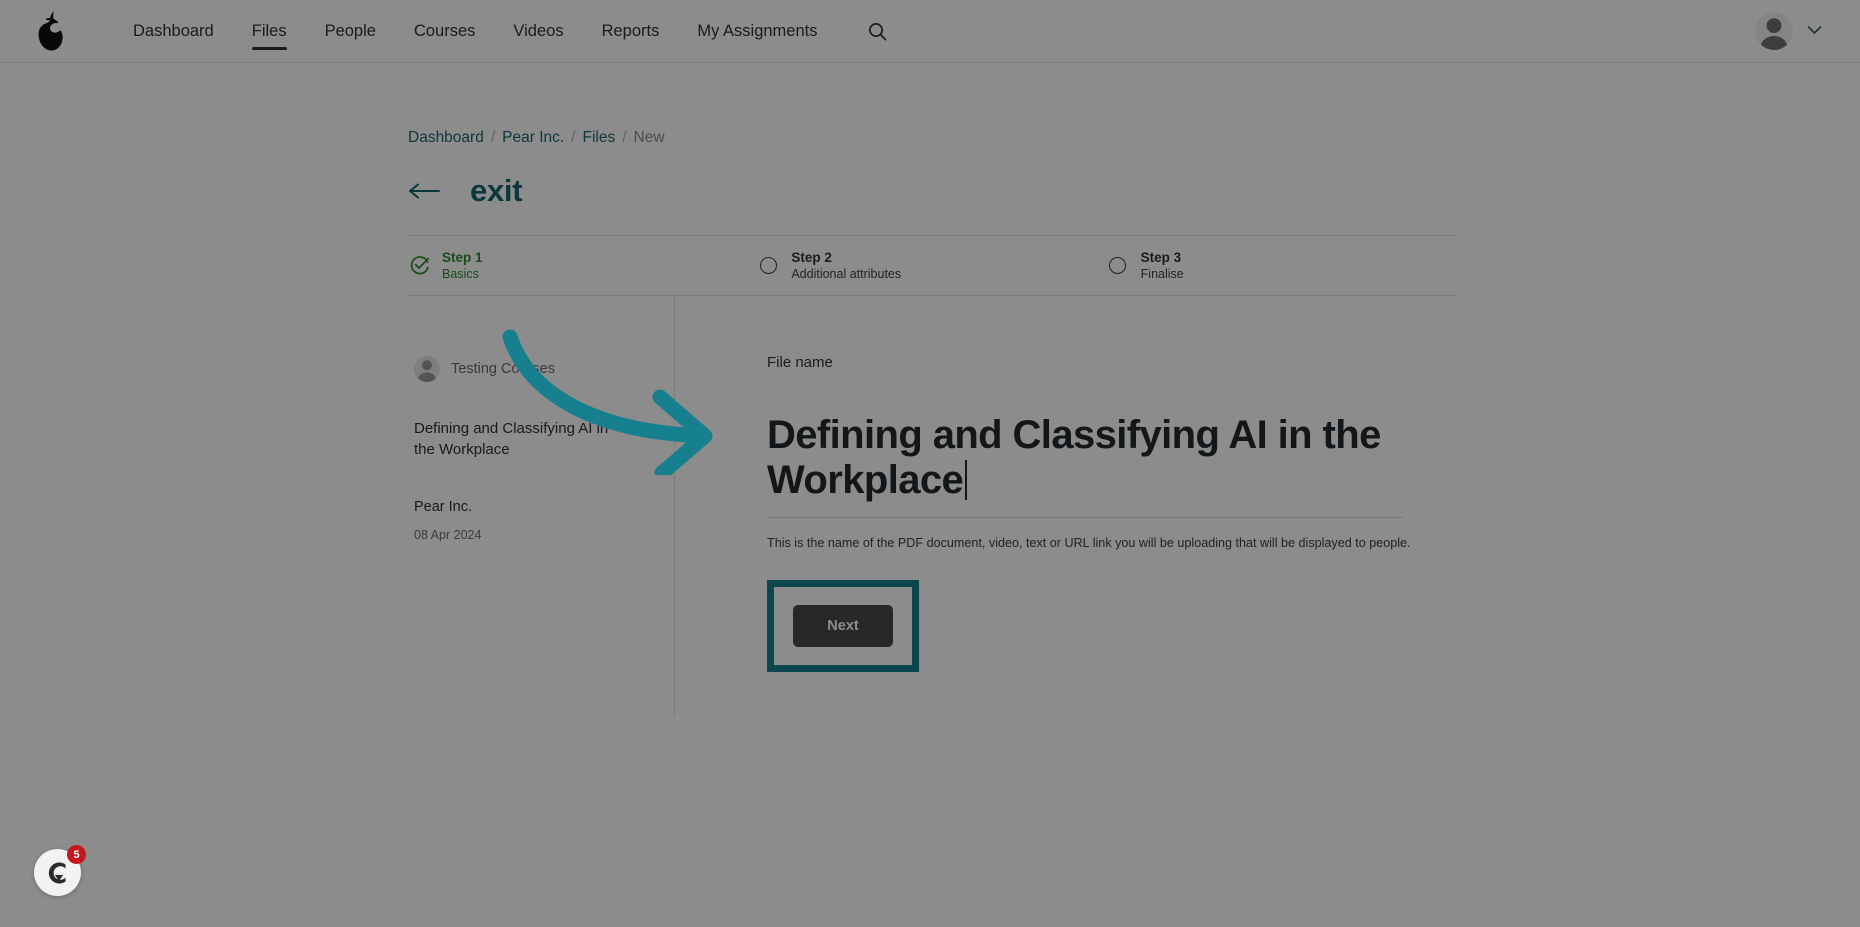 The width and height of the screenshot is (1860, 927). What do you see at coordinates (846, 274) in the screenshot?
I see `step-2-subtitle: Additional attributes` at bounding box center [846, 274].